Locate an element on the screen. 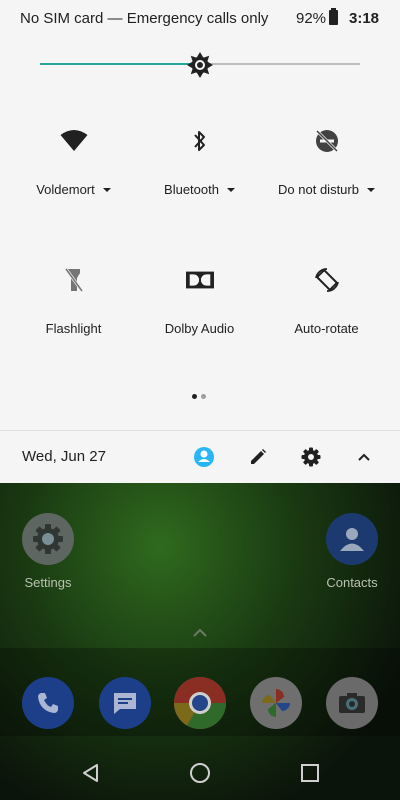 This screenshot has width=400, height=800. page-dot is located at coordinates (203, 396).